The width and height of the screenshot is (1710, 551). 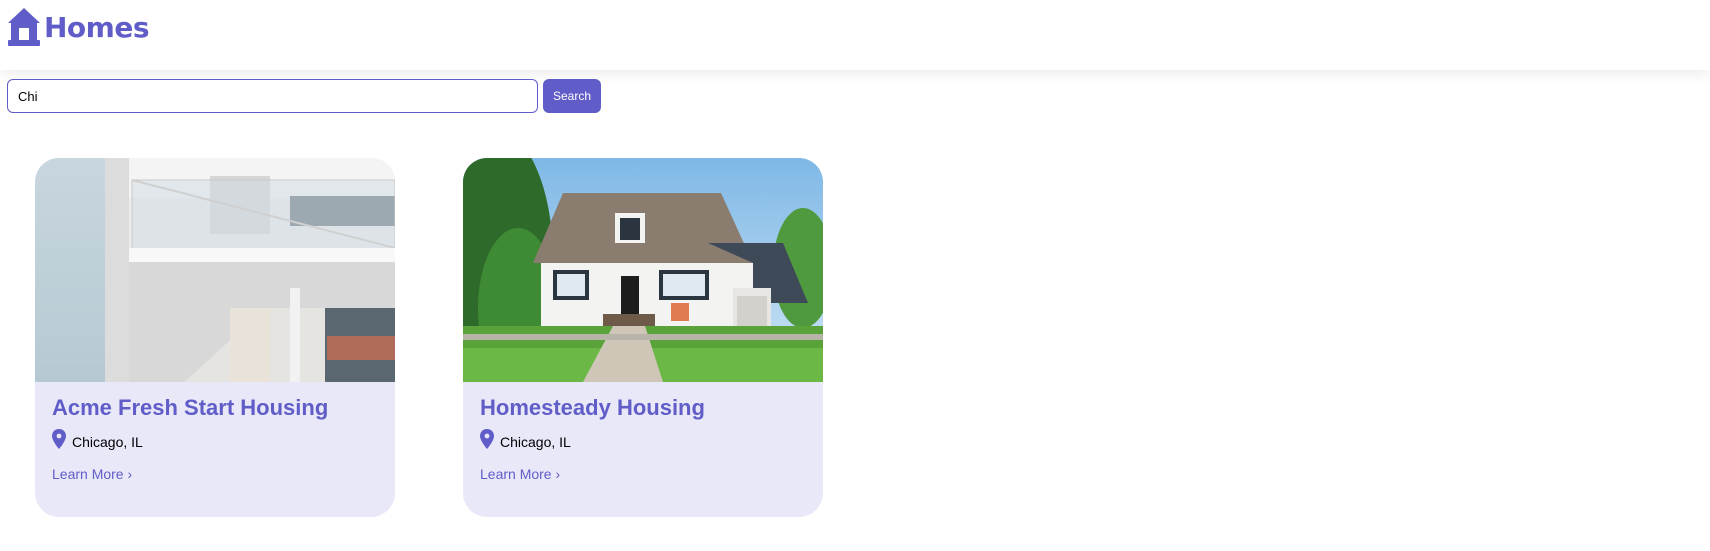 I want to click on listing-title: Acme Fresh Start Housing, so click(x=190, y=407).